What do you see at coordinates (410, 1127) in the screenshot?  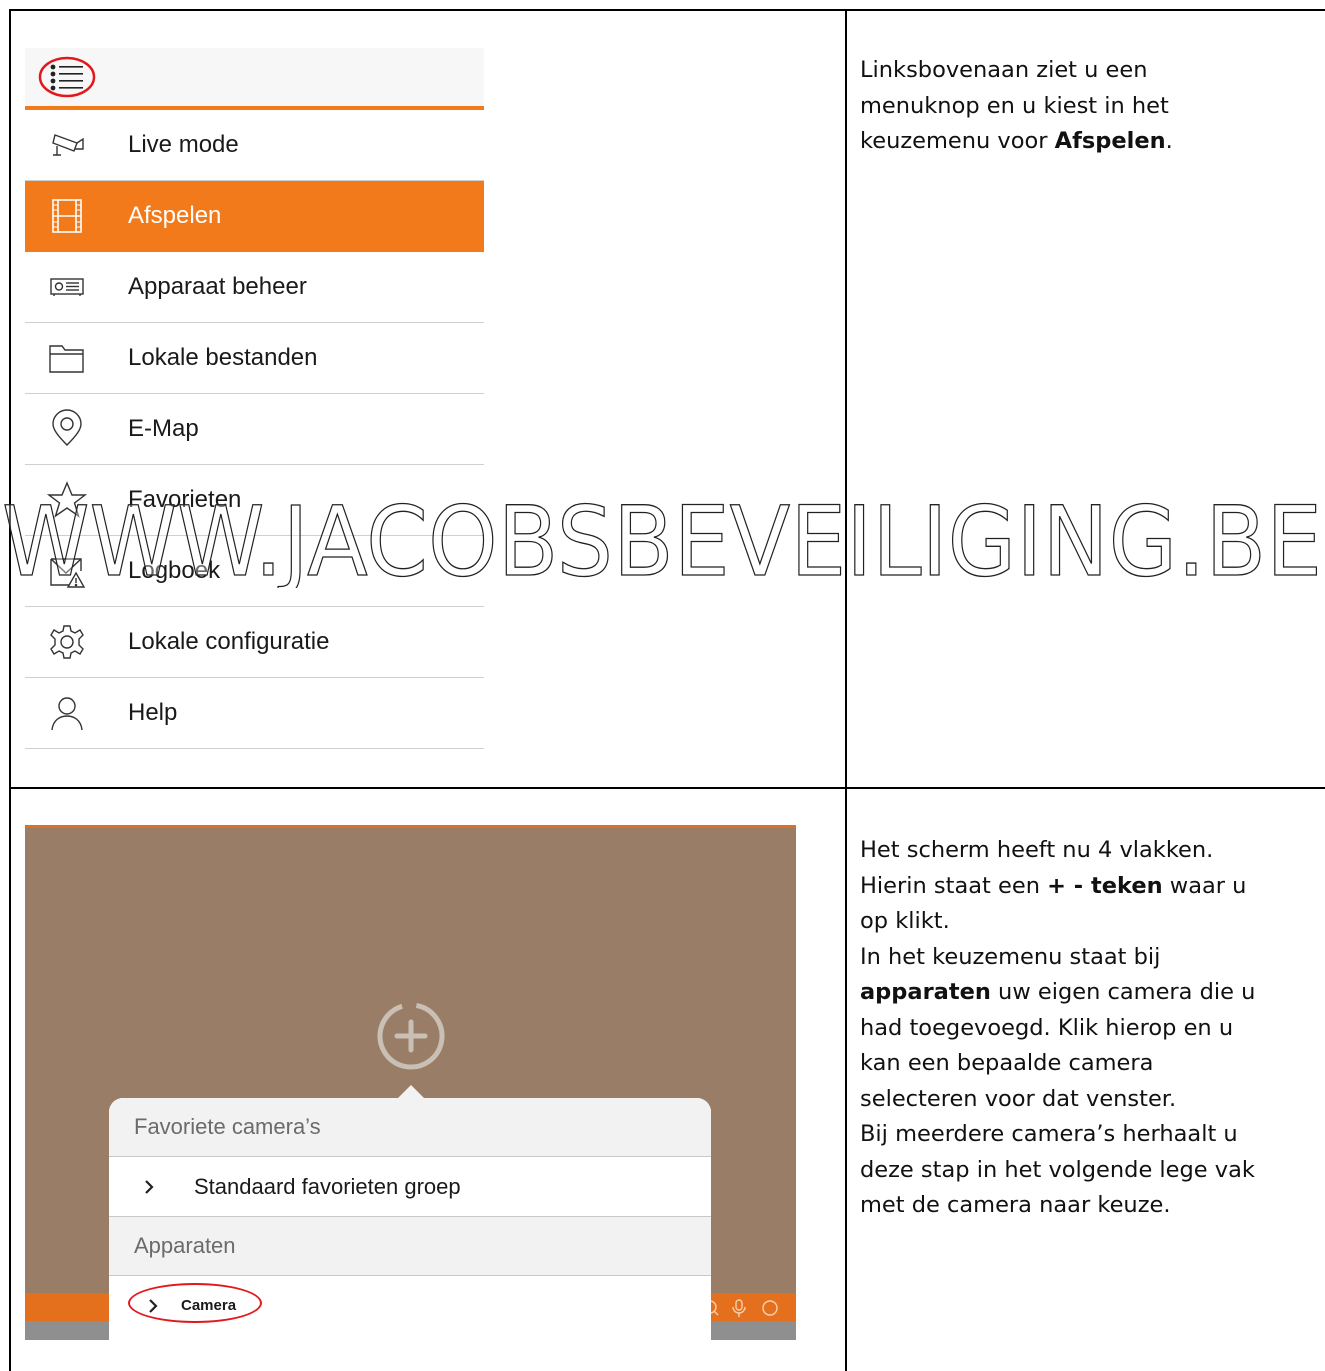 I see `section-header-favorites: Favoriete camera’s` at bounding box center [410, 1127].